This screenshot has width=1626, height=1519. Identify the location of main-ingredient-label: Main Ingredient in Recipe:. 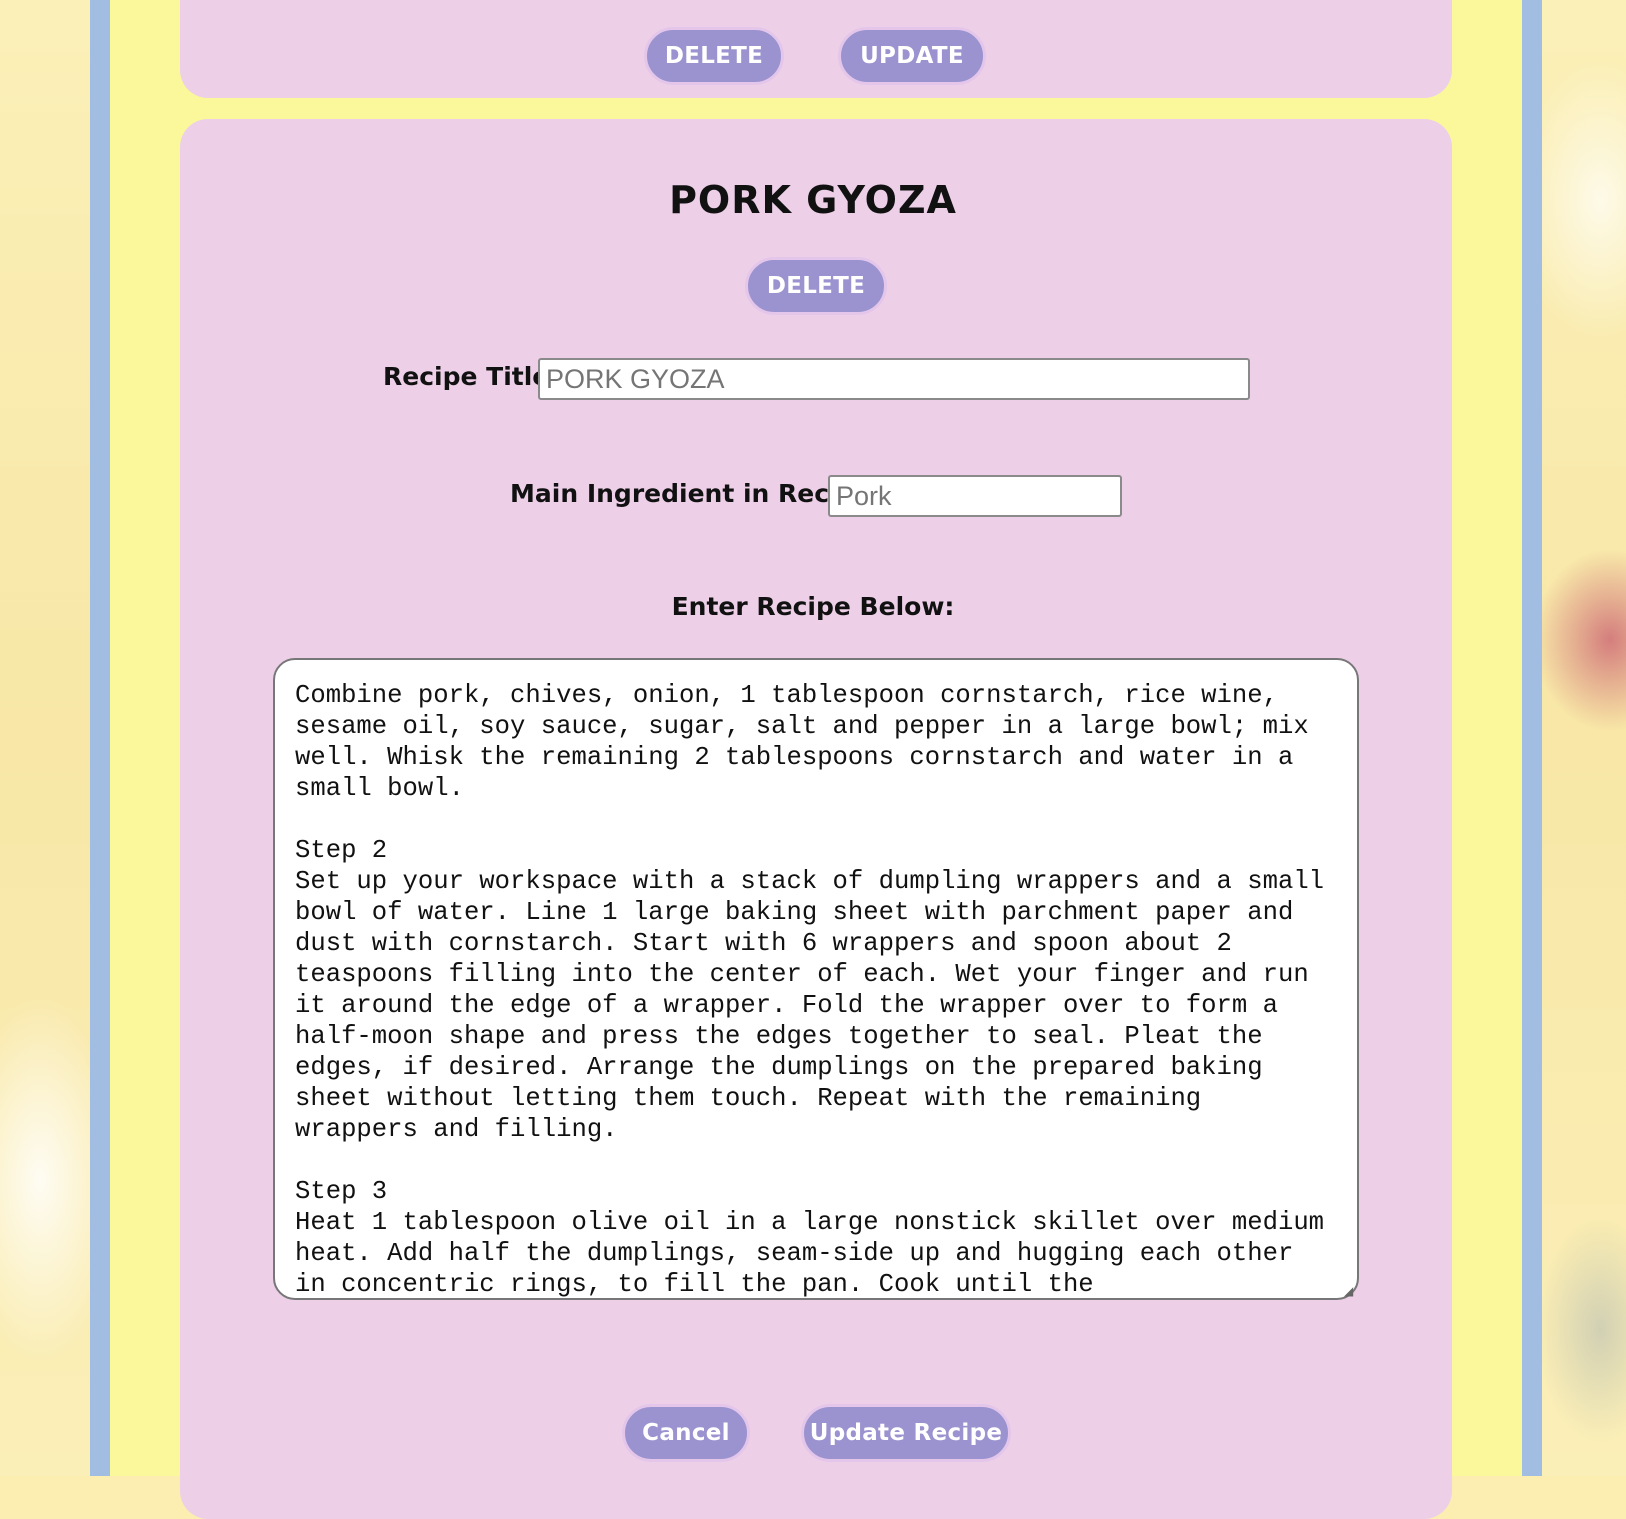
(696, 493).